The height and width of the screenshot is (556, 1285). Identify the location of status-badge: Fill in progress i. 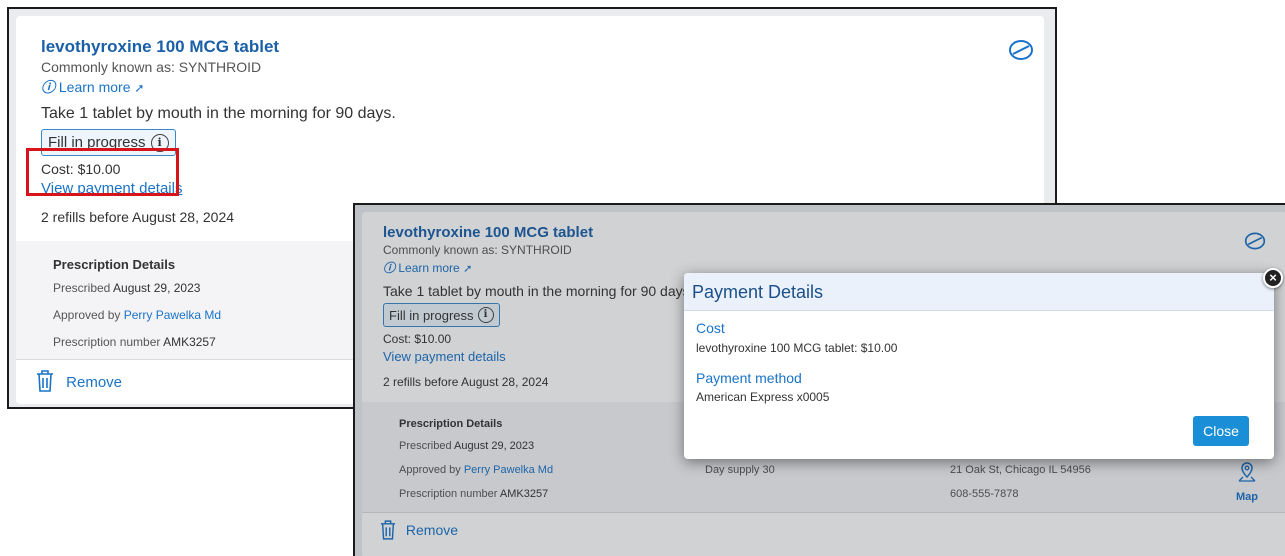
(441, 315).